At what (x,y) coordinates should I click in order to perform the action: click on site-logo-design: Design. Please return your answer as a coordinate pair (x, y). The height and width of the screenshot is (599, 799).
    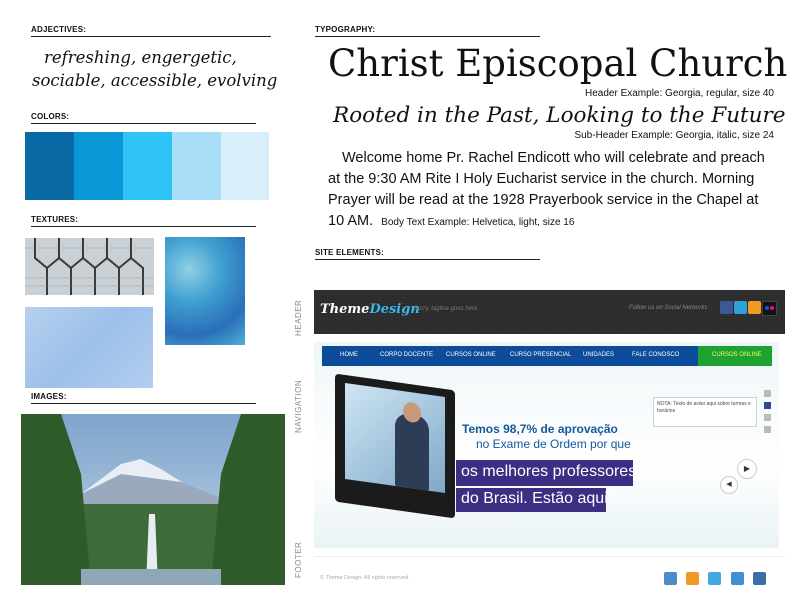
    Looking at the image, I should click on (394, 309).